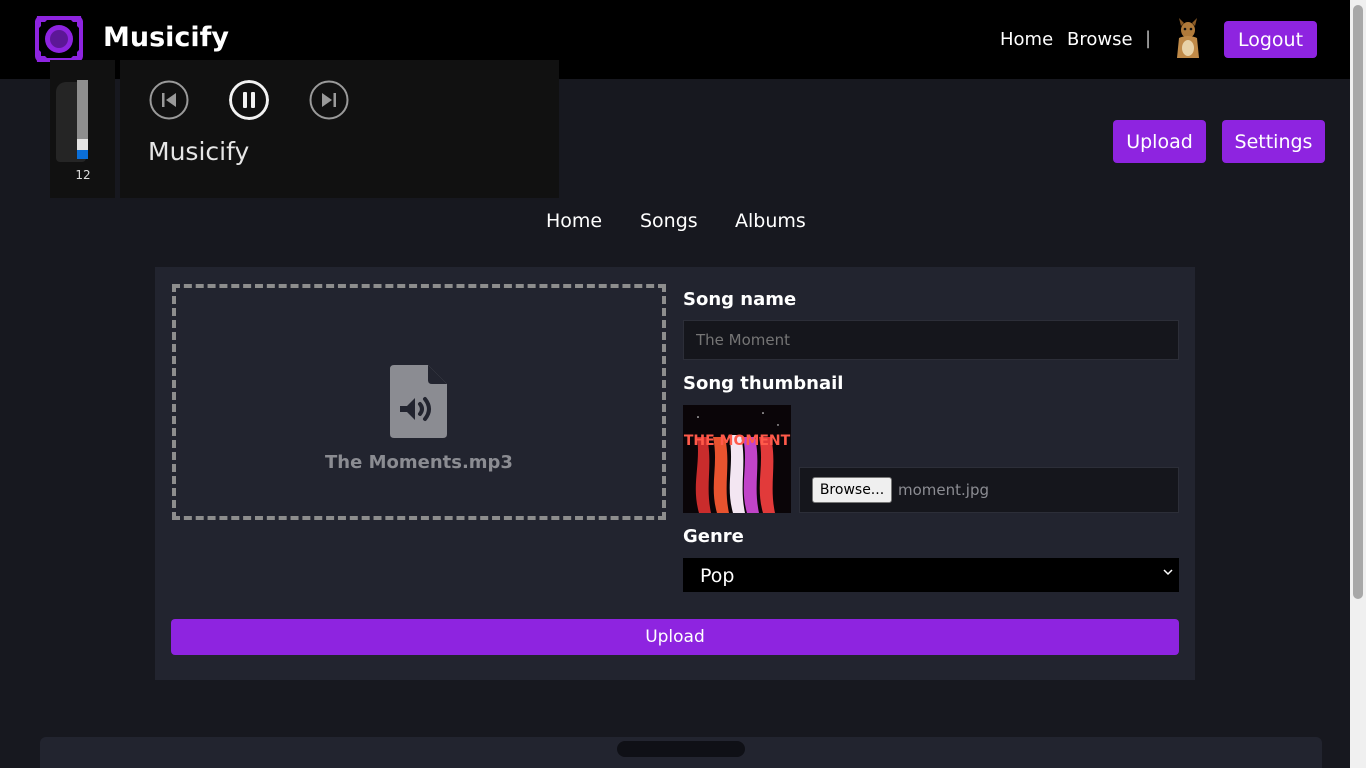 This screenshot has height=768, width=1366. Describe the element at coordinates (329, 100) in the screenshot. I see `skip-next-icon` at that location.